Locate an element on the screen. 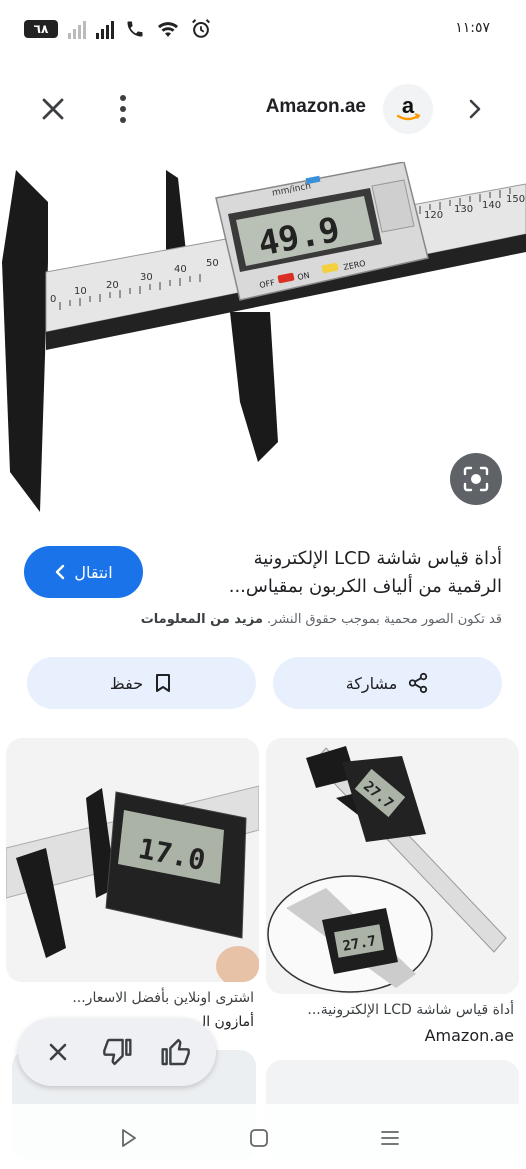 Image resolution: width=526 pixels, height=1169 pixels. related-image-card: 17.0 is located at coordinates (132, 860).